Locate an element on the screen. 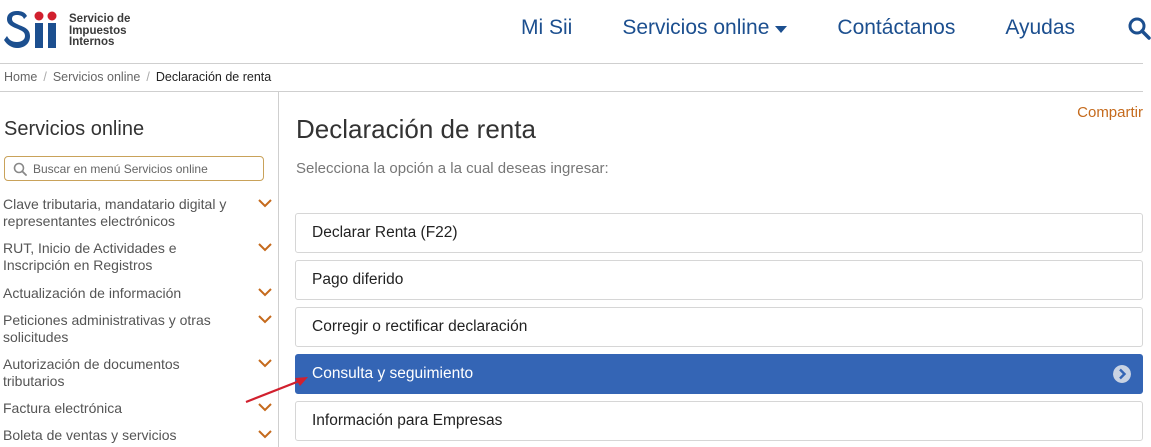  sidebar-item-label: Actualización de información is located at coordinates (92, 293).